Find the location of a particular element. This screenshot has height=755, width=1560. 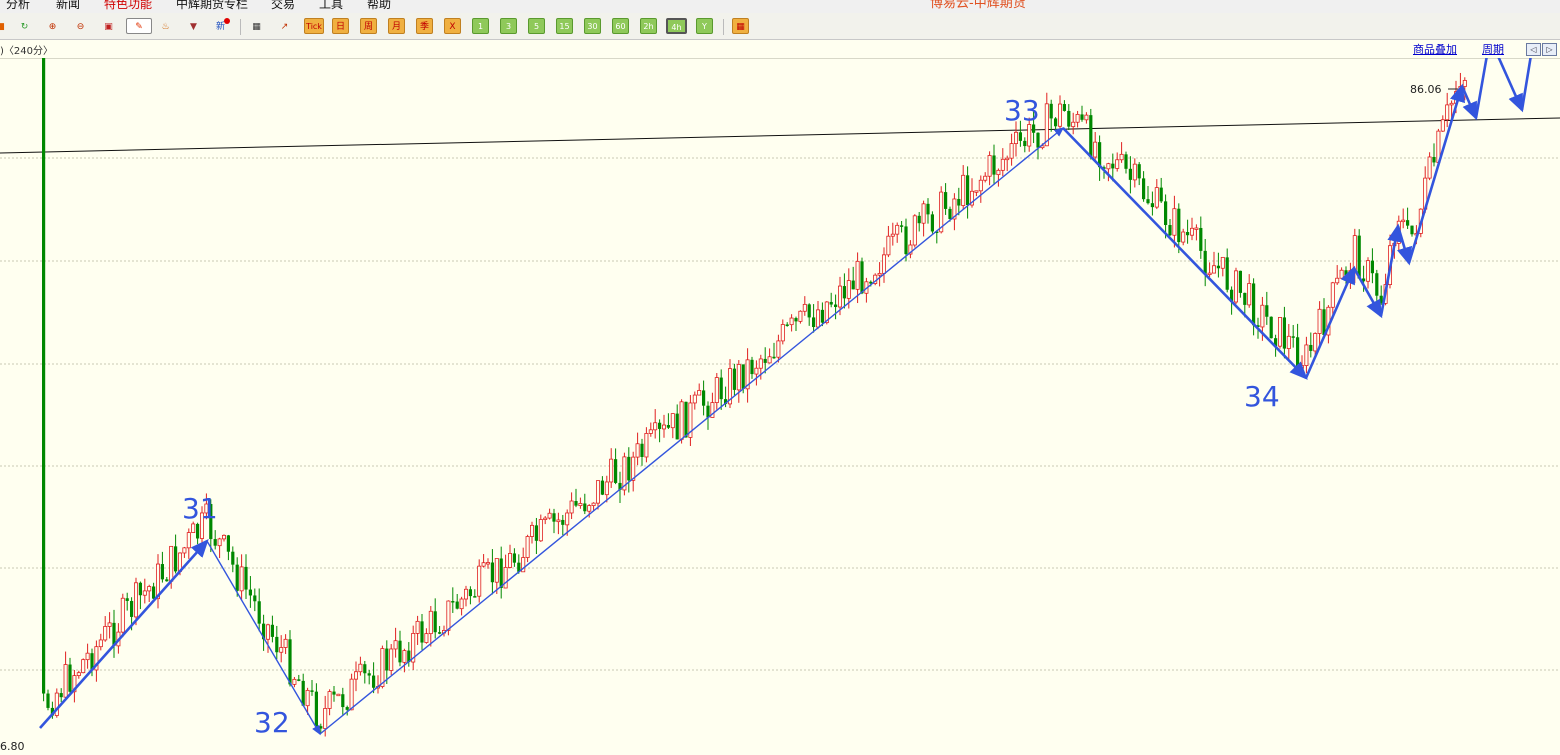

nav-next-button: ▷ is located at coordinates (1549, 49).